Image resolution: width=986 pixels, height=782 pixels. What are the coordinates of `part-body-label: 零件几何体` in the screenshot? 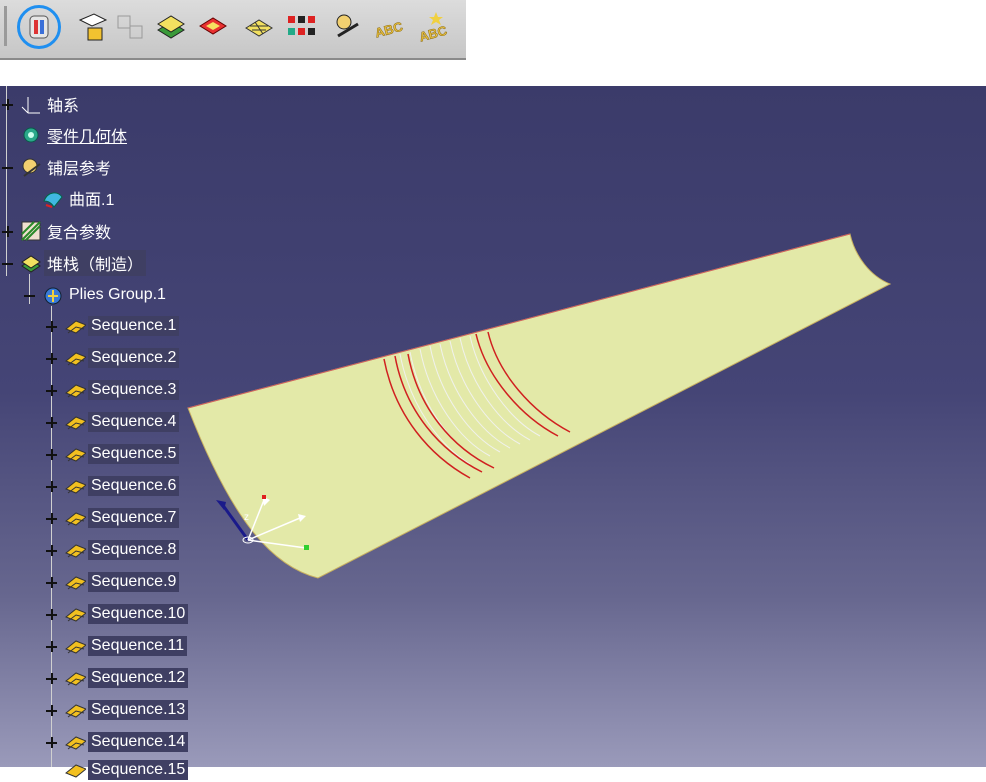 It's located at (87, 137).